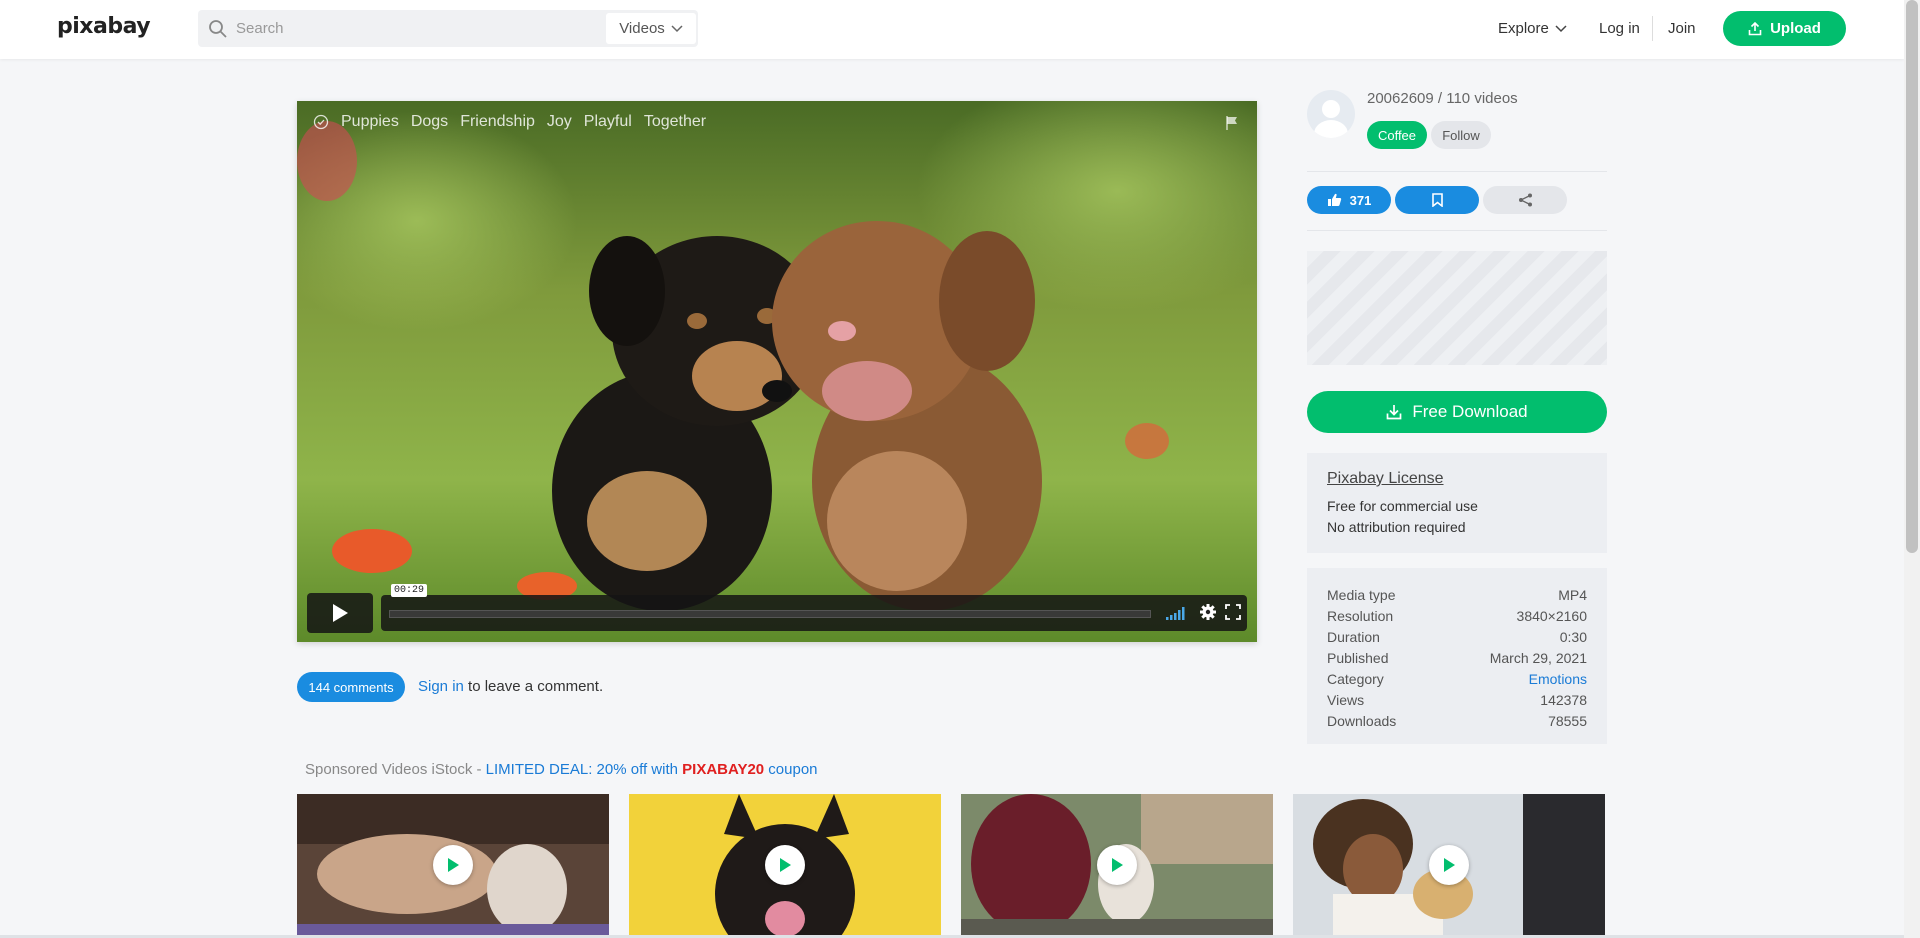 The height and width of the screenshot is (938, 1920). I want to click on info-value: 0:30, so click(1573, 636).